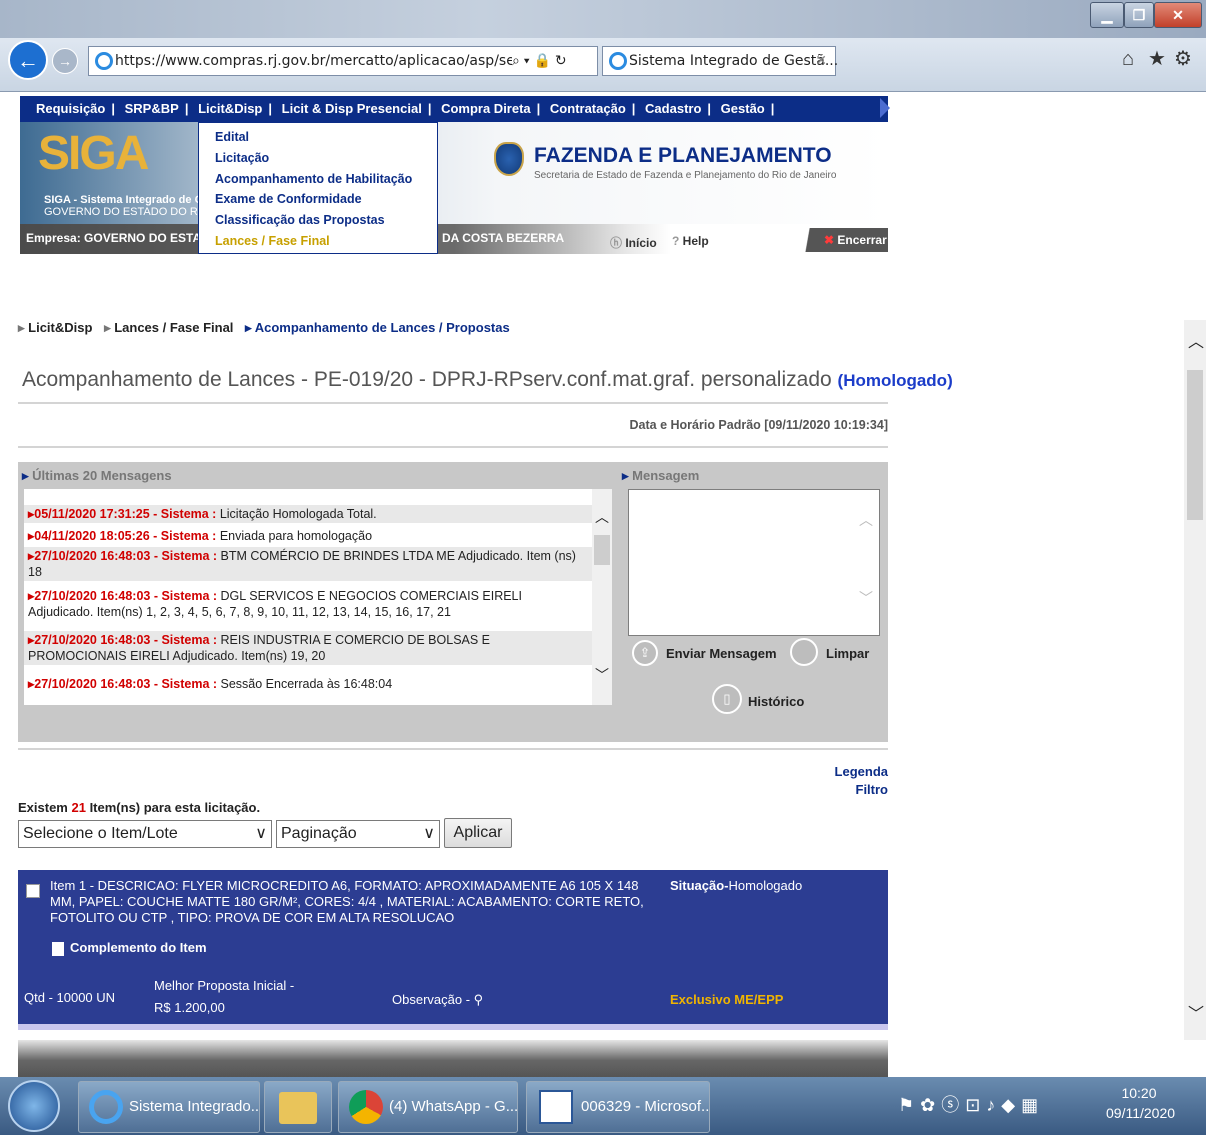 The image size is (1206, 1135). What do you see at coordinates (885, 108) in the screenshot?
I see `menu-scroll-arrow-icon` at bounding box center [885, 108].